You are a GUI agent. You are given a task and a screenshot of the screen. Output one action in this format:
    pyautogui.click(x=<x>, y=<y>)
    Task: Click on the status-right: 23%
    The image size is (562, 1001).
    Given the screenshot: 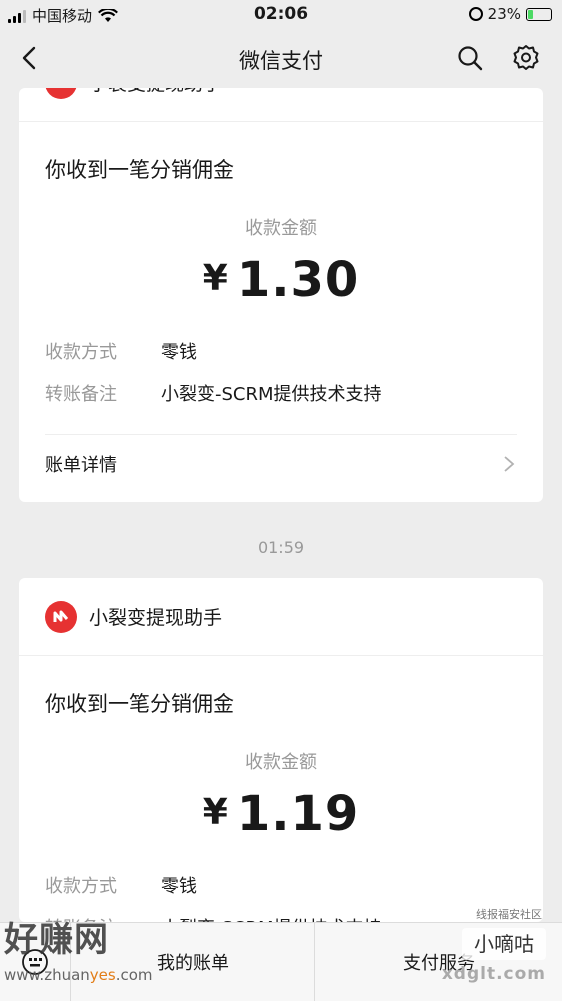 What is the action you would take?
    pyautogui.click(x=510, y=14)
    